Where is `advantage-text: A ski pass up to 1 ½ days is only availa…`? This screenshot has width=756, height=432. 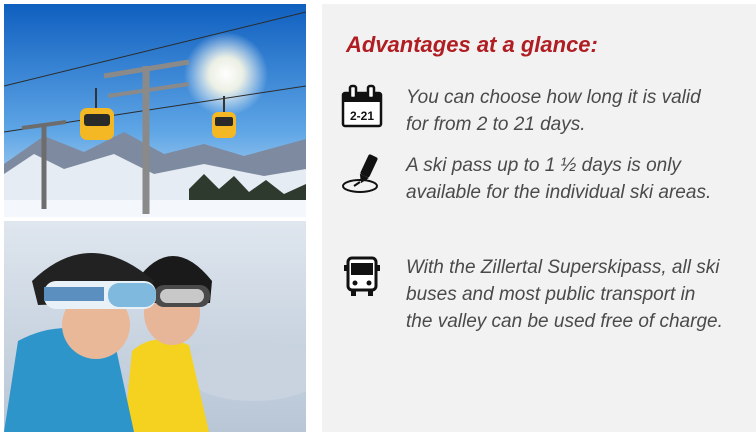 advantage-text: A ski pass up to 1 ½ days is only availa… is located at coordinates (559, 179).